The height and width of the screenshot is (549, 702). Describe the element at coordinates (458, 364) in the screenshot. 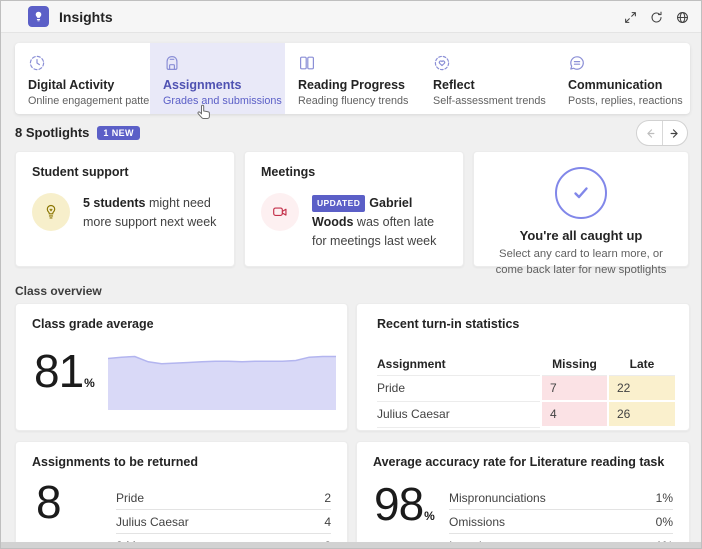

I see `col-header-assignment: Assignment` at that location.